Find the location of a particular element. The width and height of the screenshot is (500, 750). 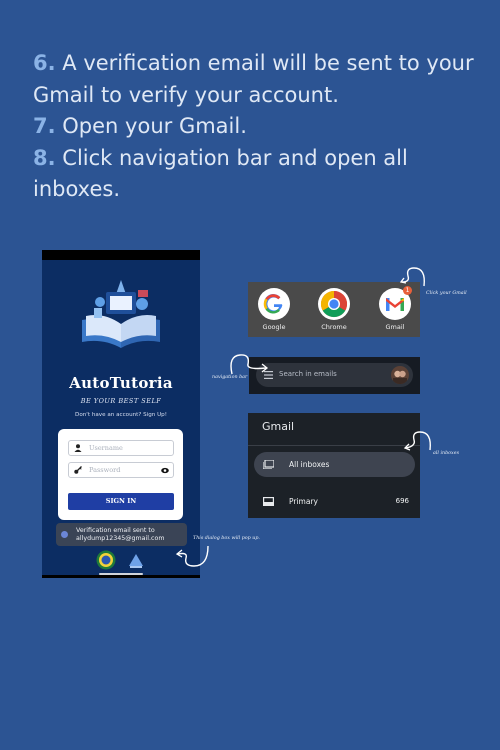

gmail-title: Gmail is located at coordinates (278, 426).